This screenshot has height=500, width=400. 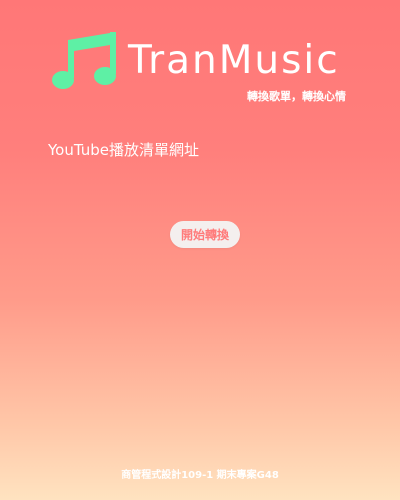 I want to click on playlist-url-label: YouTube播放清單網址, so click(x=123, y=150).